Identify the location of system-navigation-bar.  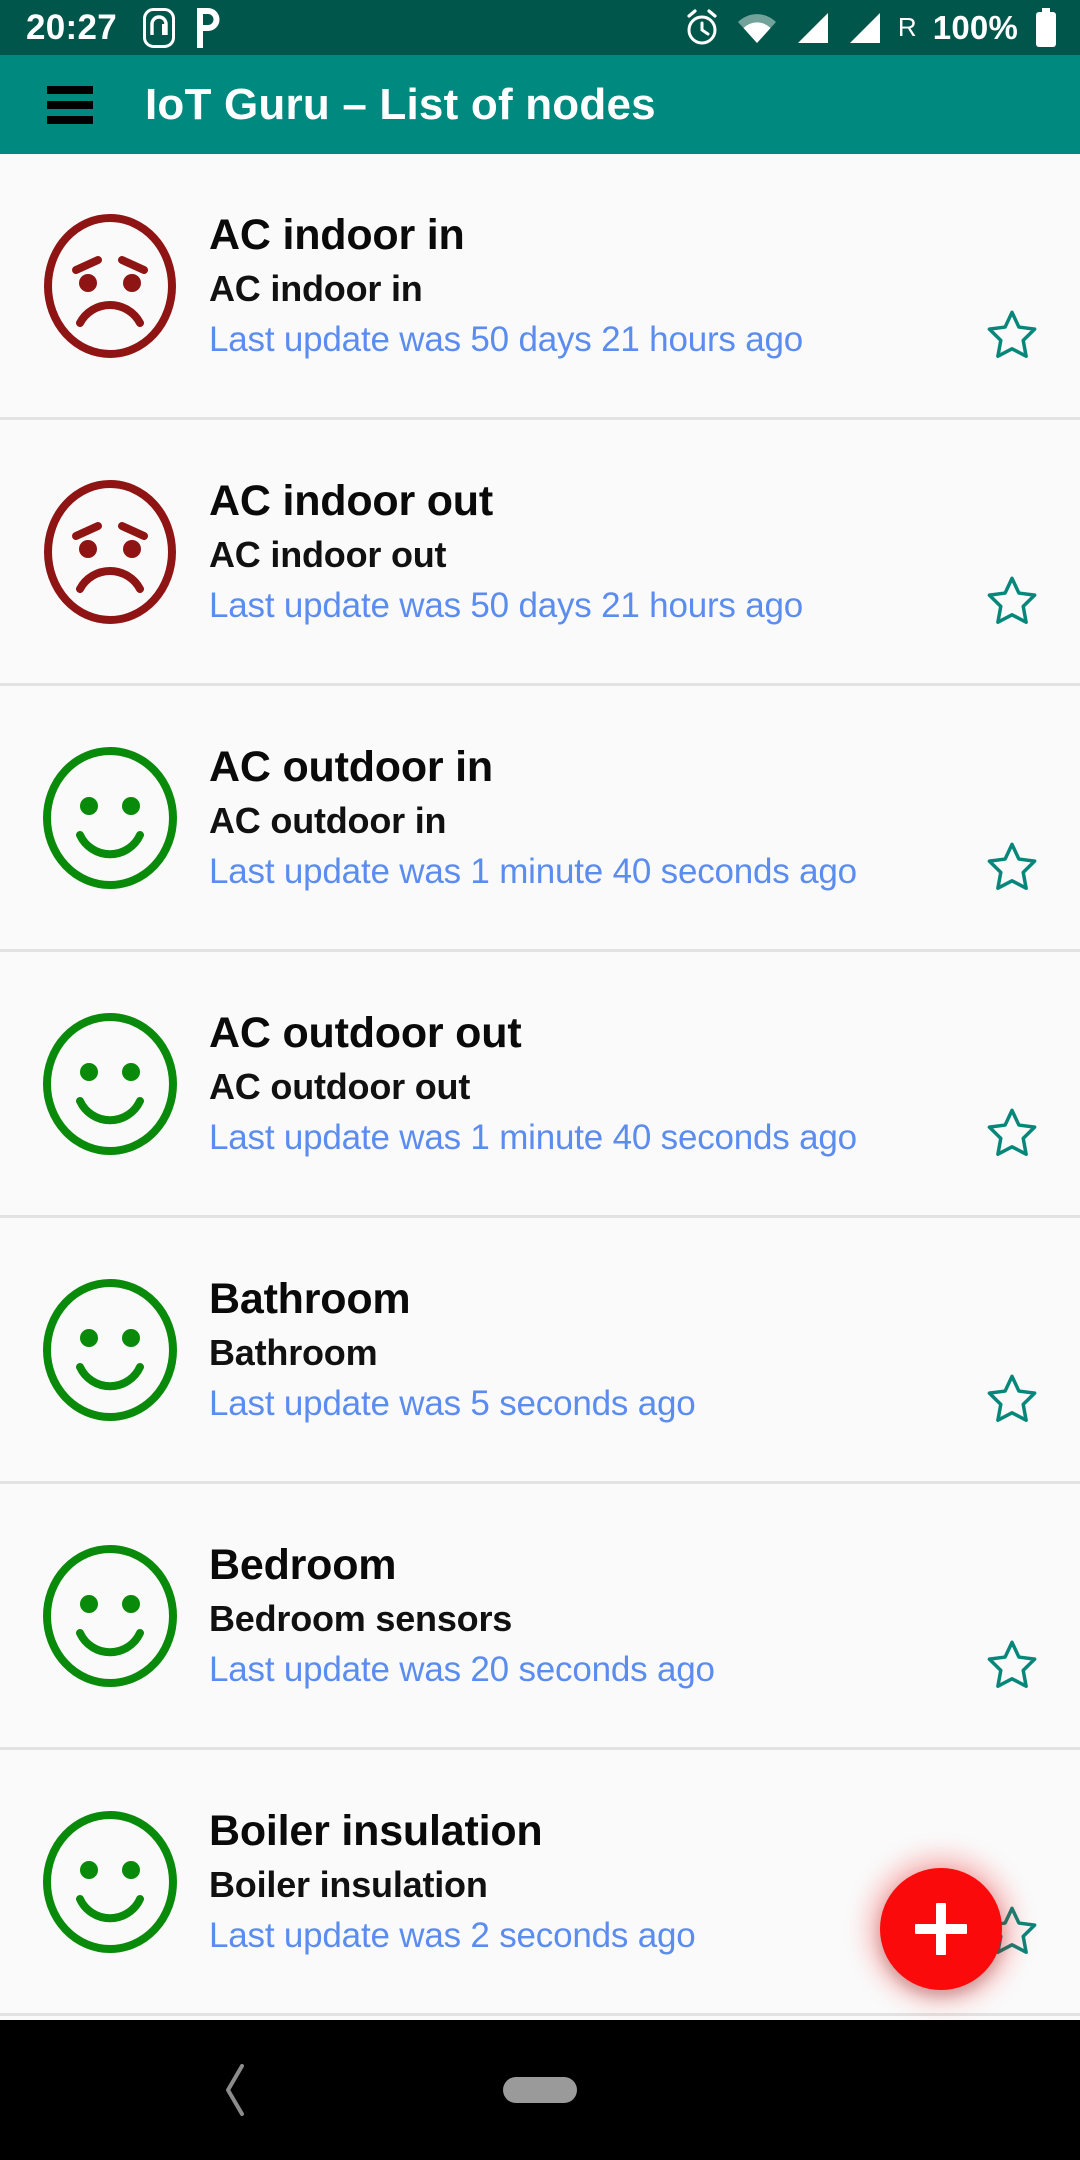
(540, 2090).